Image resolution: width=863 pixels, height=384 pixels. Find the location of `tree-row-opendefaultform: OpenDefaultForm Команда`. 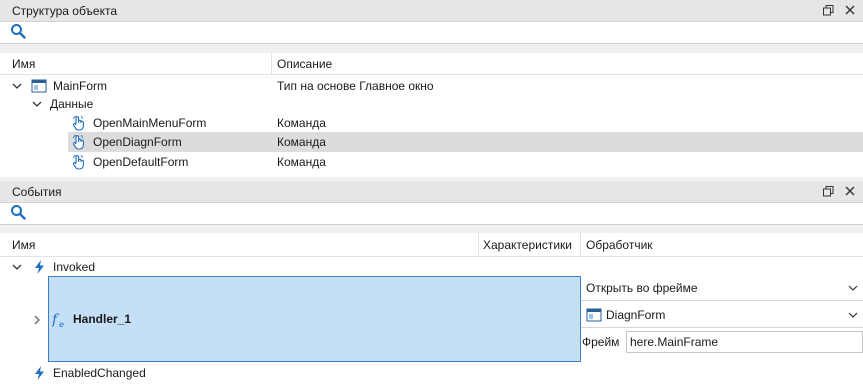

tree-row-opendefaultform: OpenDefaultForm Команда is located at coordinates (431, 162).